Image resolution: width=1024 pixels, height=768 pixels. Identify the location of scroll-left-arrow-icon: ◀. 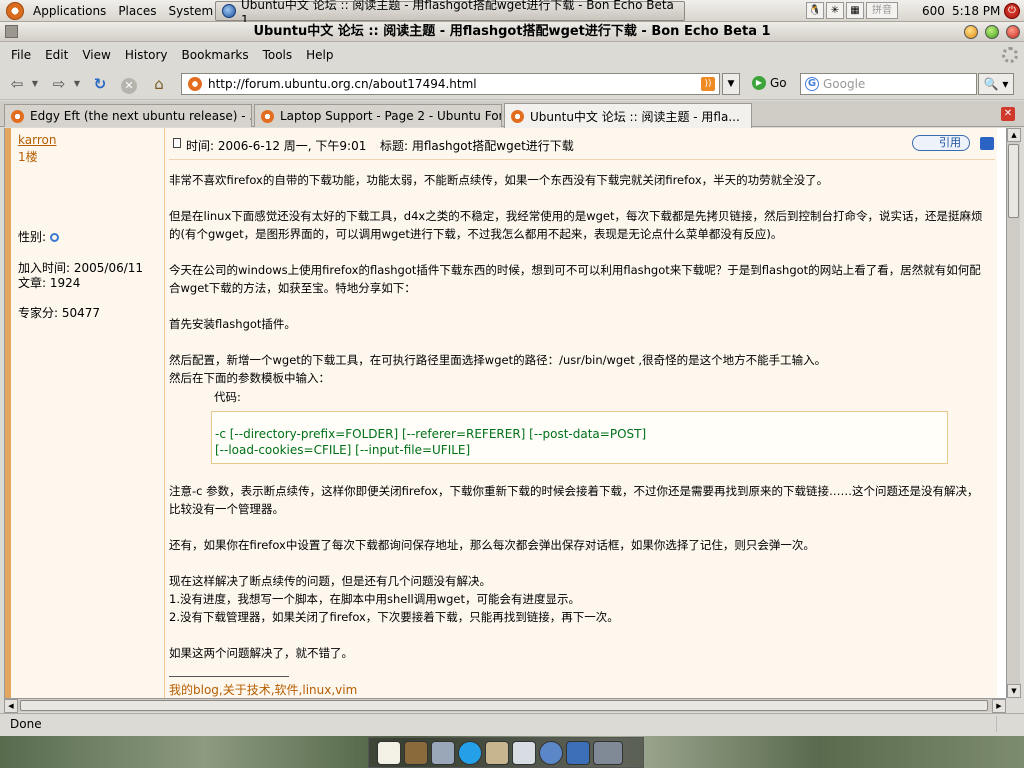
(11, 706).